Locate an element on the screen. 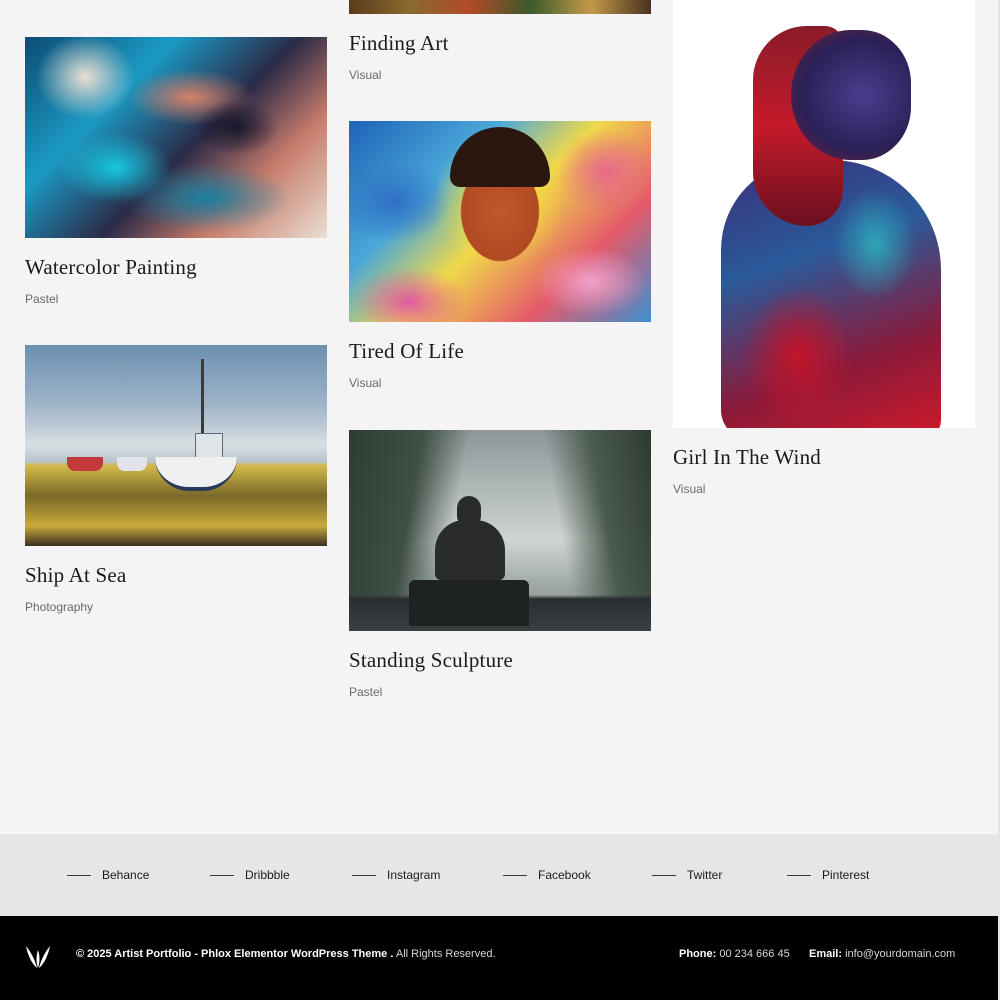 Image resolution: width=1000 pixels, height=1000 pixels. portfolio-card-standing-sculpture: Standing Sculpture Pastel is located at coordinates (500, 564).